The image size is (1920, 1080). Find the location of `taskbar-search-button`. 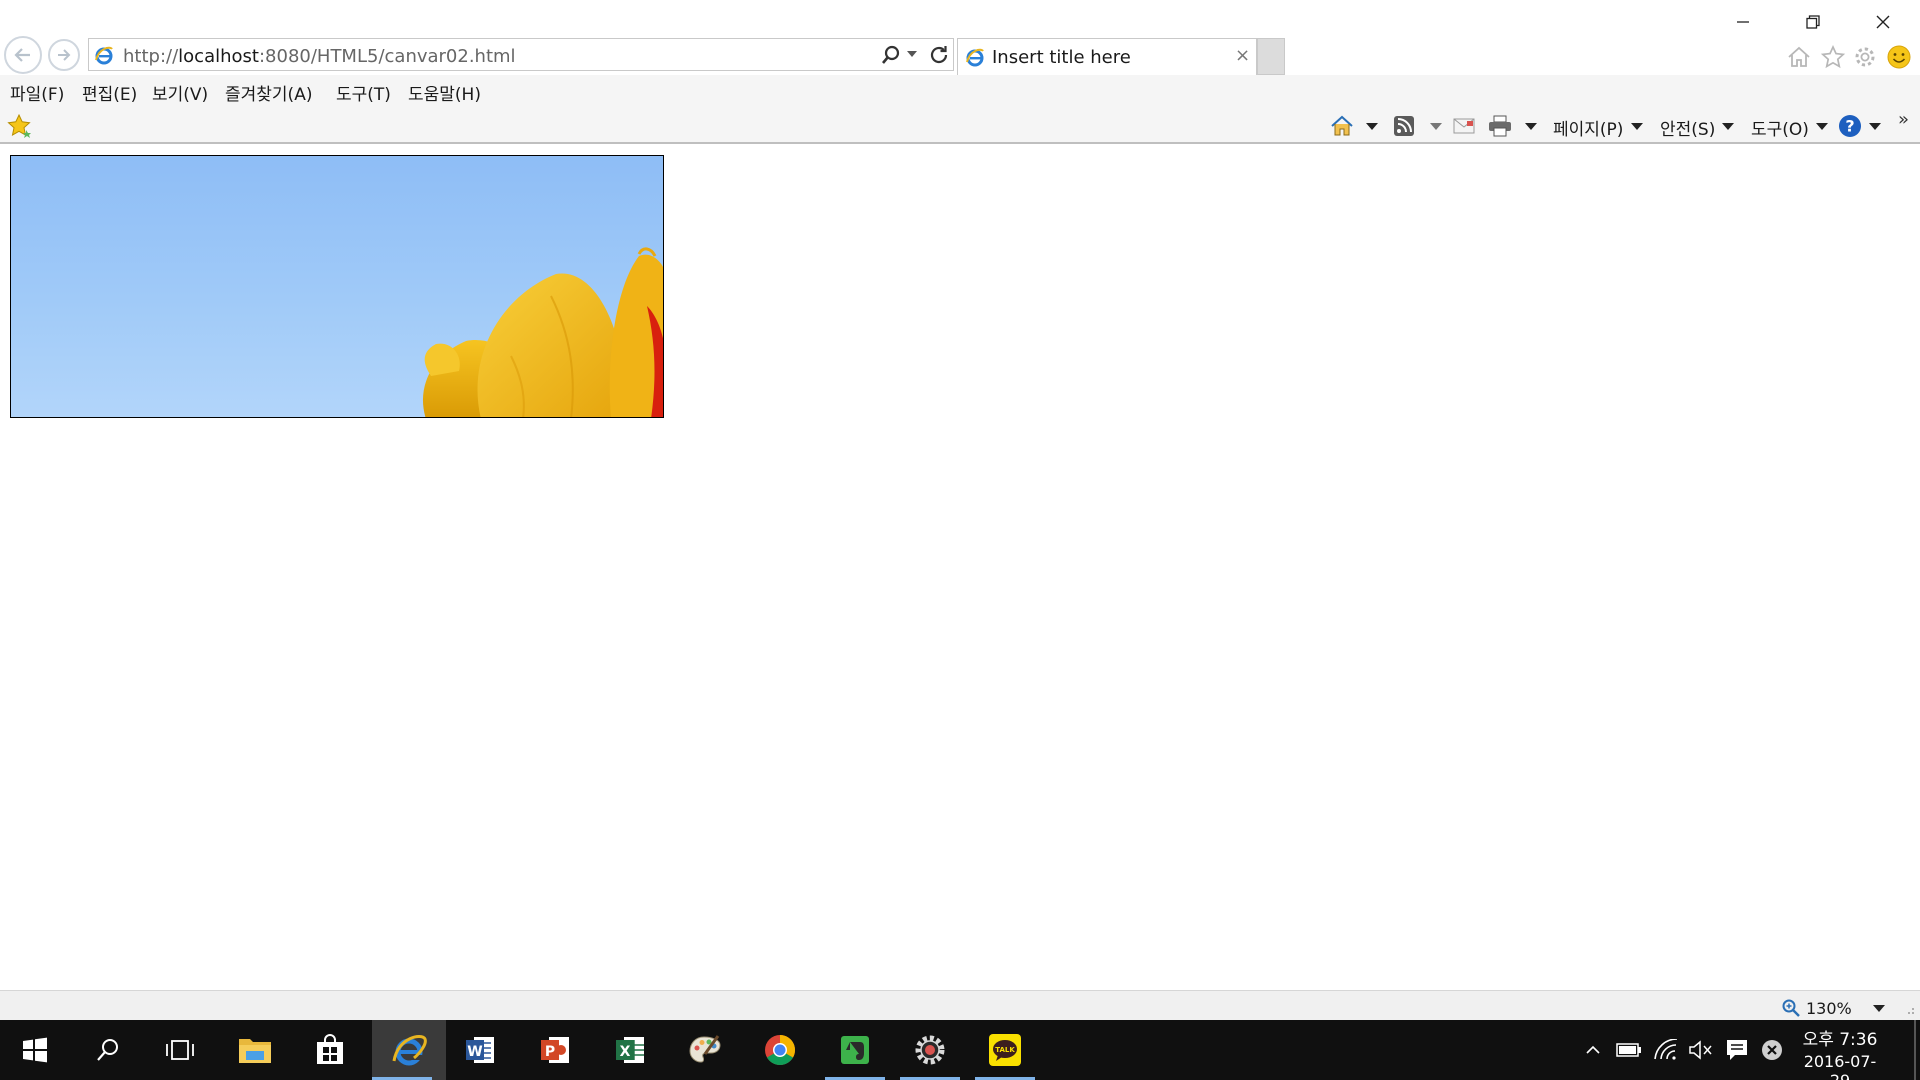

taskbar-search-button is located at coordinates (108, 1050).